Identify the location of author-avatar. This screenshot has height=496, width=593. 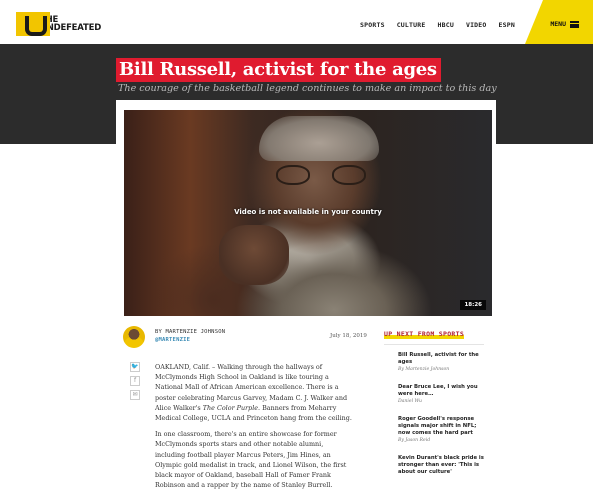
(134, 337).